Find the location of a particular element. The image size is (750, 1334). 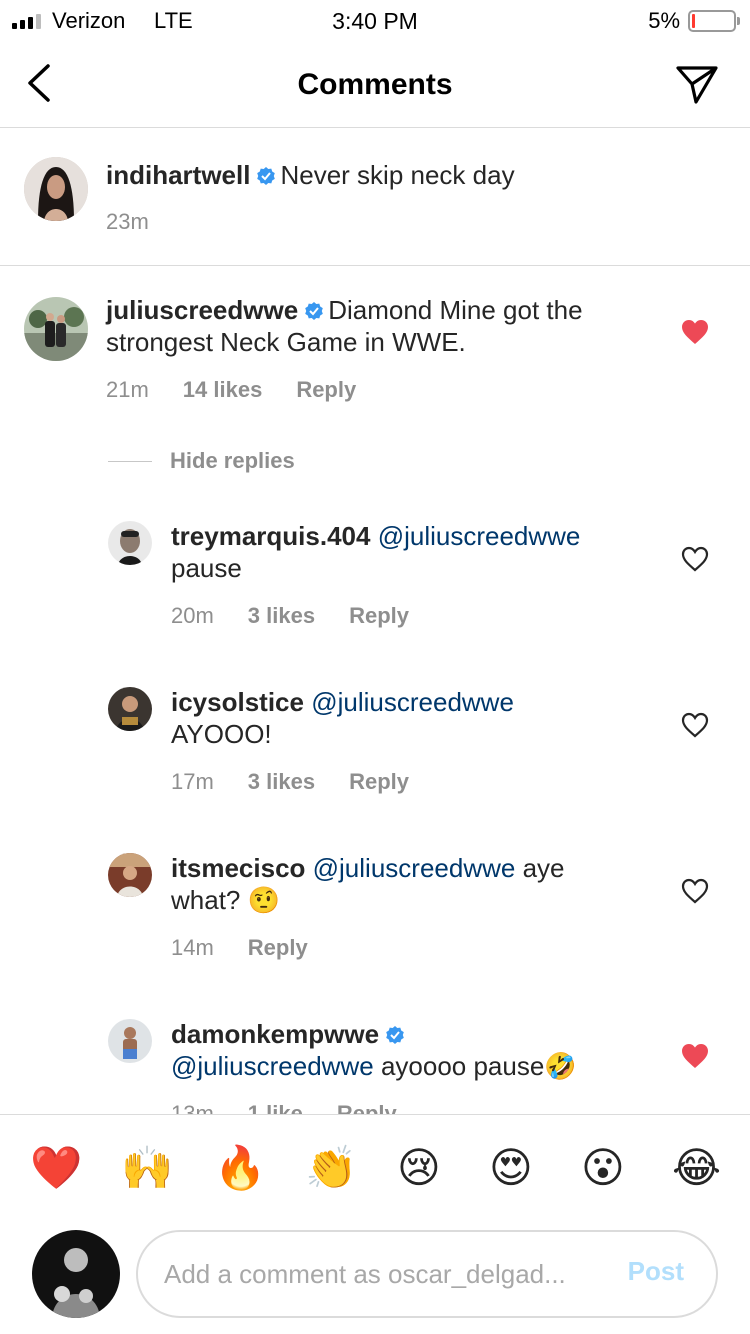

reply-text: itsmecisco @juliuscreedwwe aye what? 🤨 is located at coordinates (421, 884).